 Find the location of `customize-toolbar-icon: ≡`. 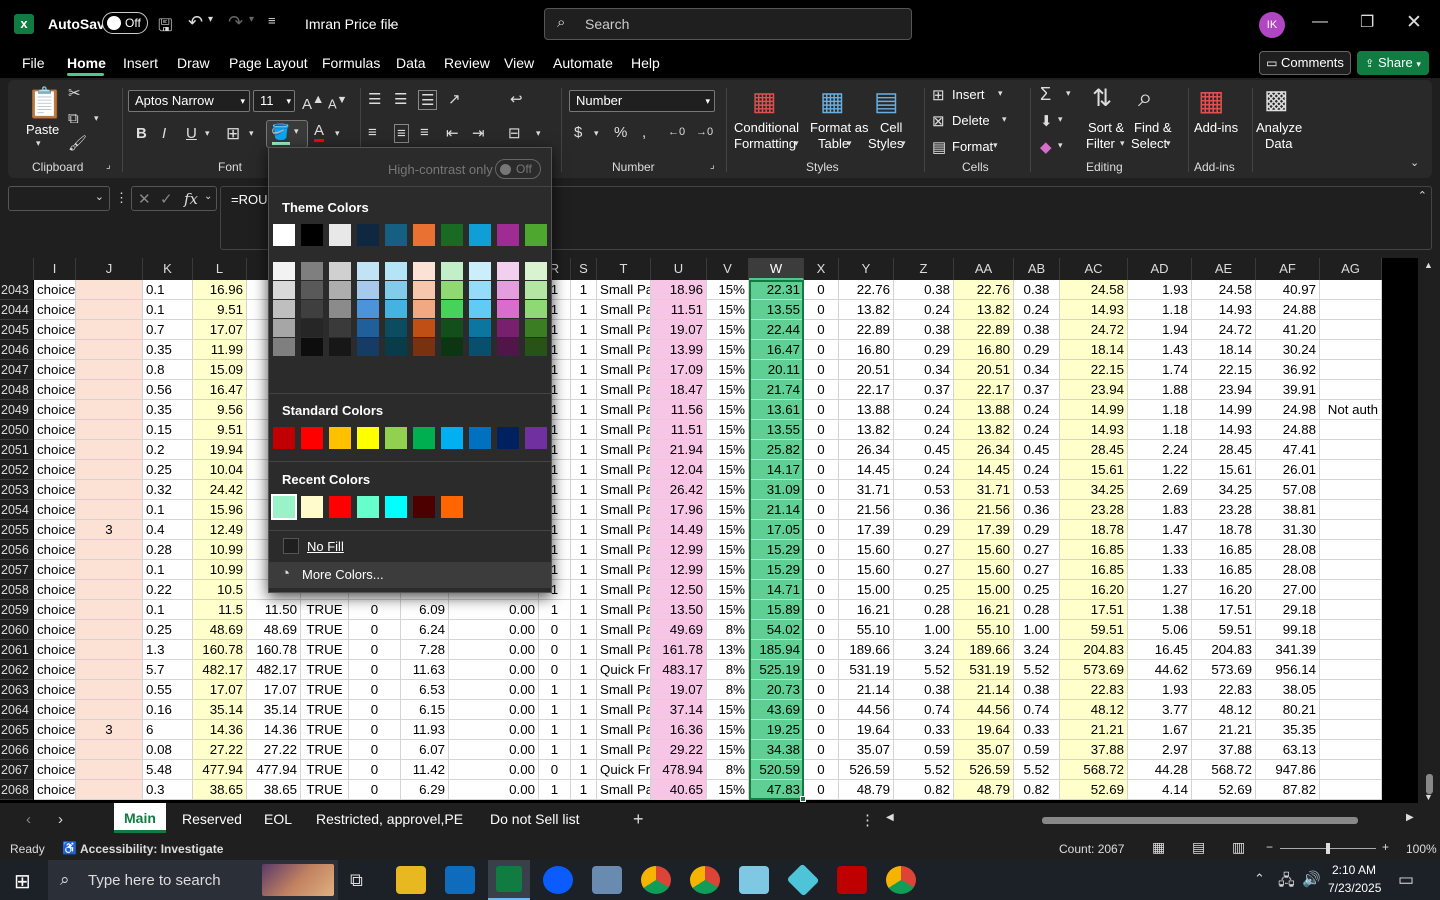

customize-toolbar-icon: ≡ is located at coordinates (272, 20).